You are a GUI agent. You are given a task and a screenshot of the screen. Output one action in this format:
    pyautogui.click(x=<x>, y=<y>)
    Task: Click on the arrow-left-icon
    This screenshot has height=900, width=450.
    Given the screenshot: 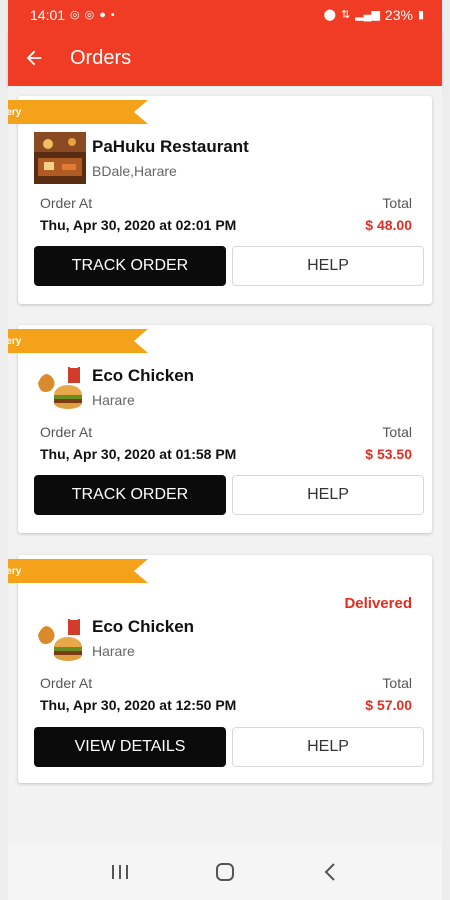 What is the action you would take?
    pyautogui.click(x=34, y=58)
    